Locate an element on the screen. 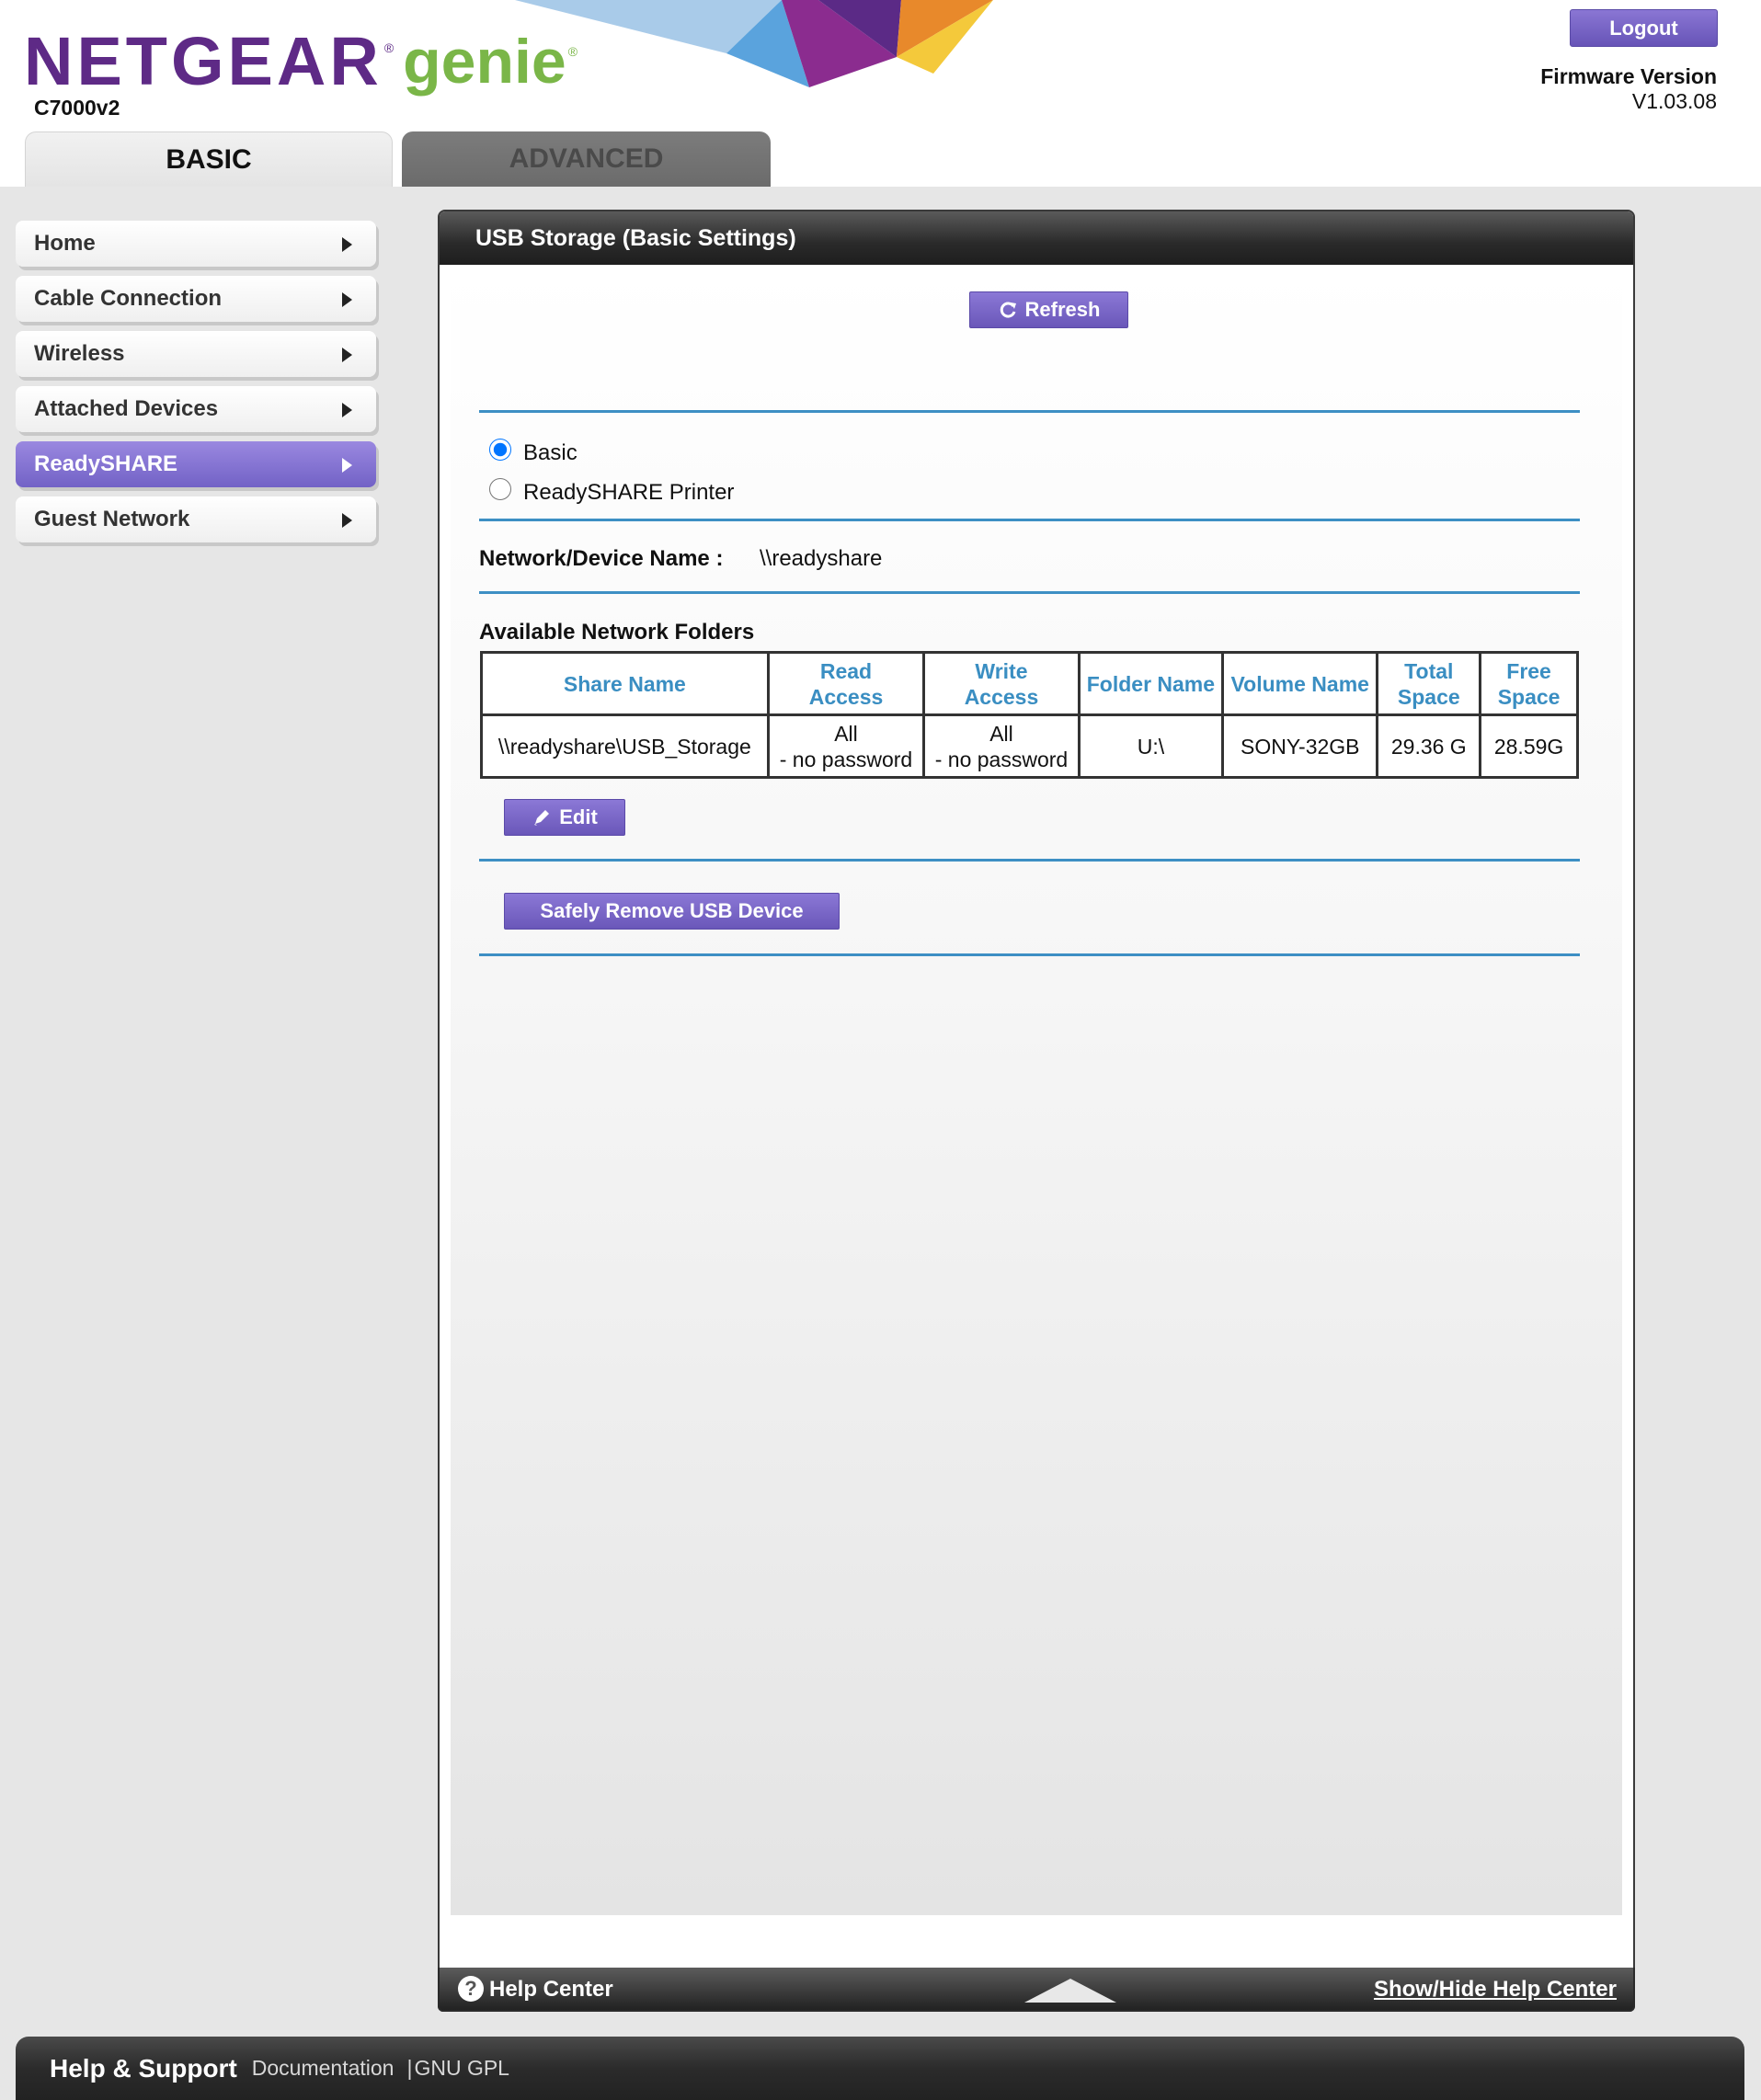  refresh-icon is located at coordinates (1008, 310).